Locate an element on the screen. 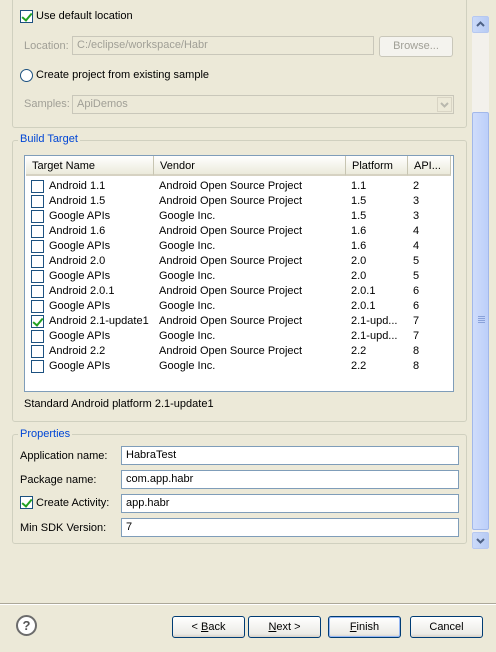  finish-button: Finish is located at coordinates (364, 627).